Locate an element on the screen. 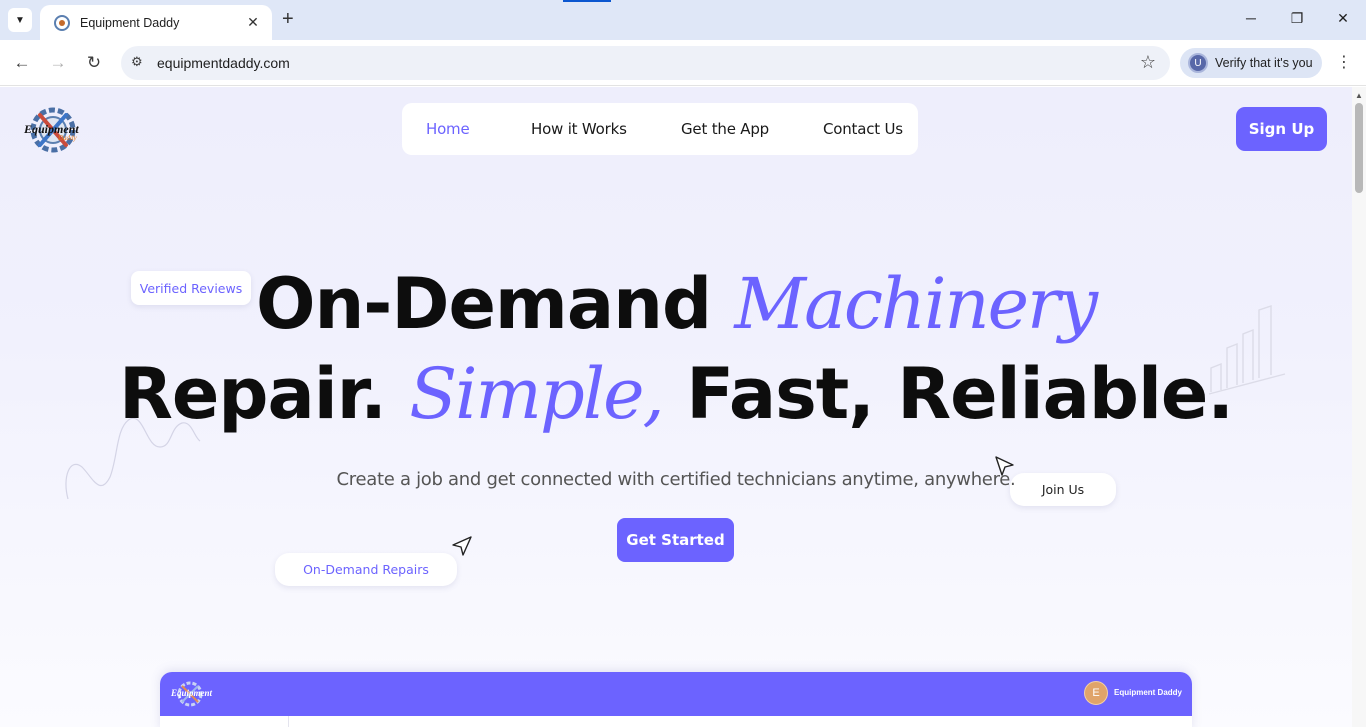 The height and width of the screenshot is (727, 1366). hero-line2-accent: Simple, is located at coordinates (537, 394).